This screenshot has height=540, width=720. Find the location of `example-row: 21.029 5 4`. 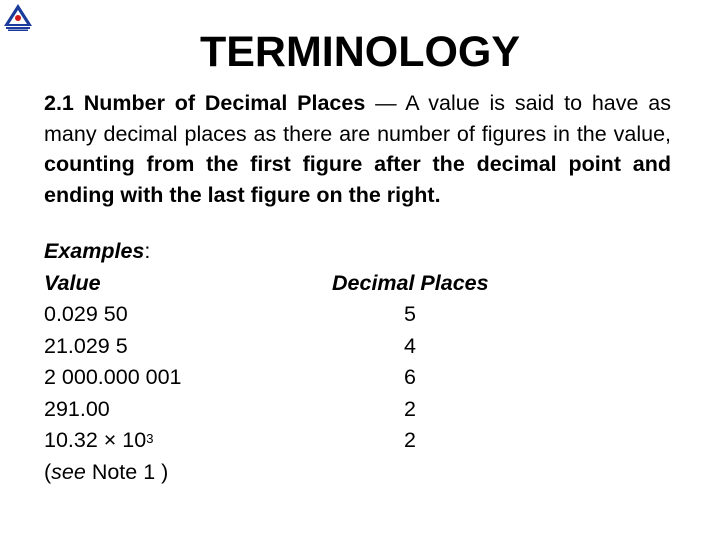

example-row: 21.029 5 4 is located at coordinates (344, 347).